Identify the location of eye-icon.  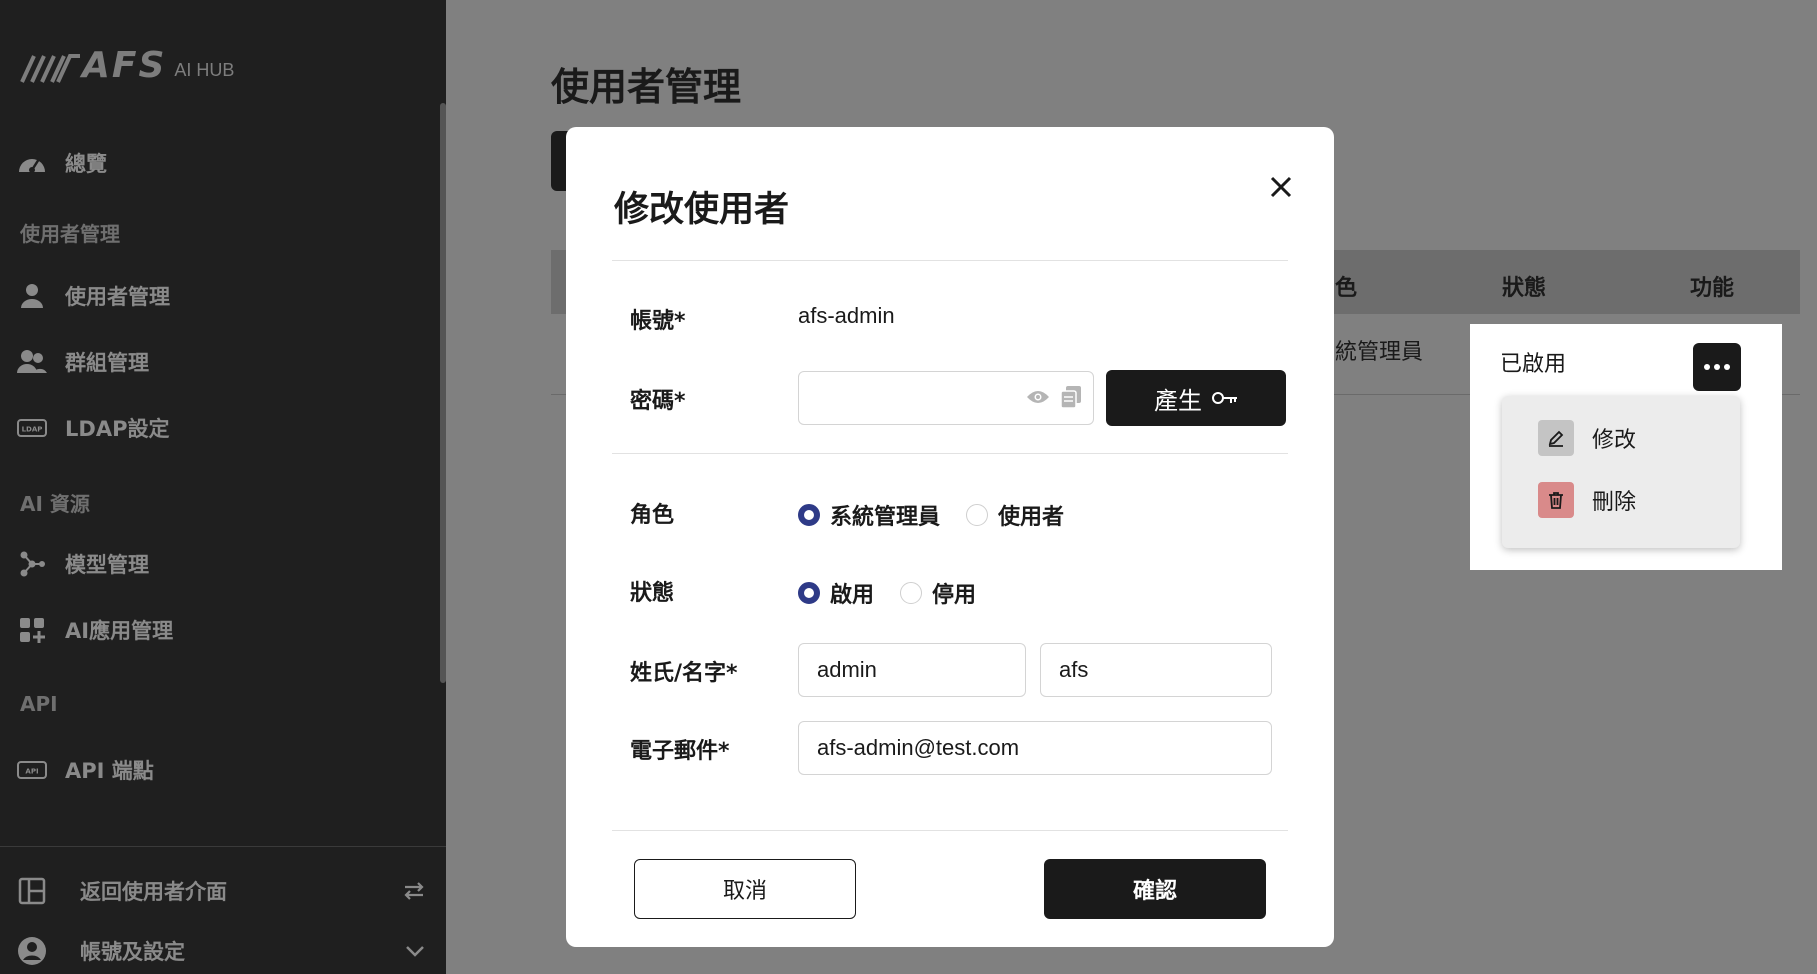
(1038, 399).